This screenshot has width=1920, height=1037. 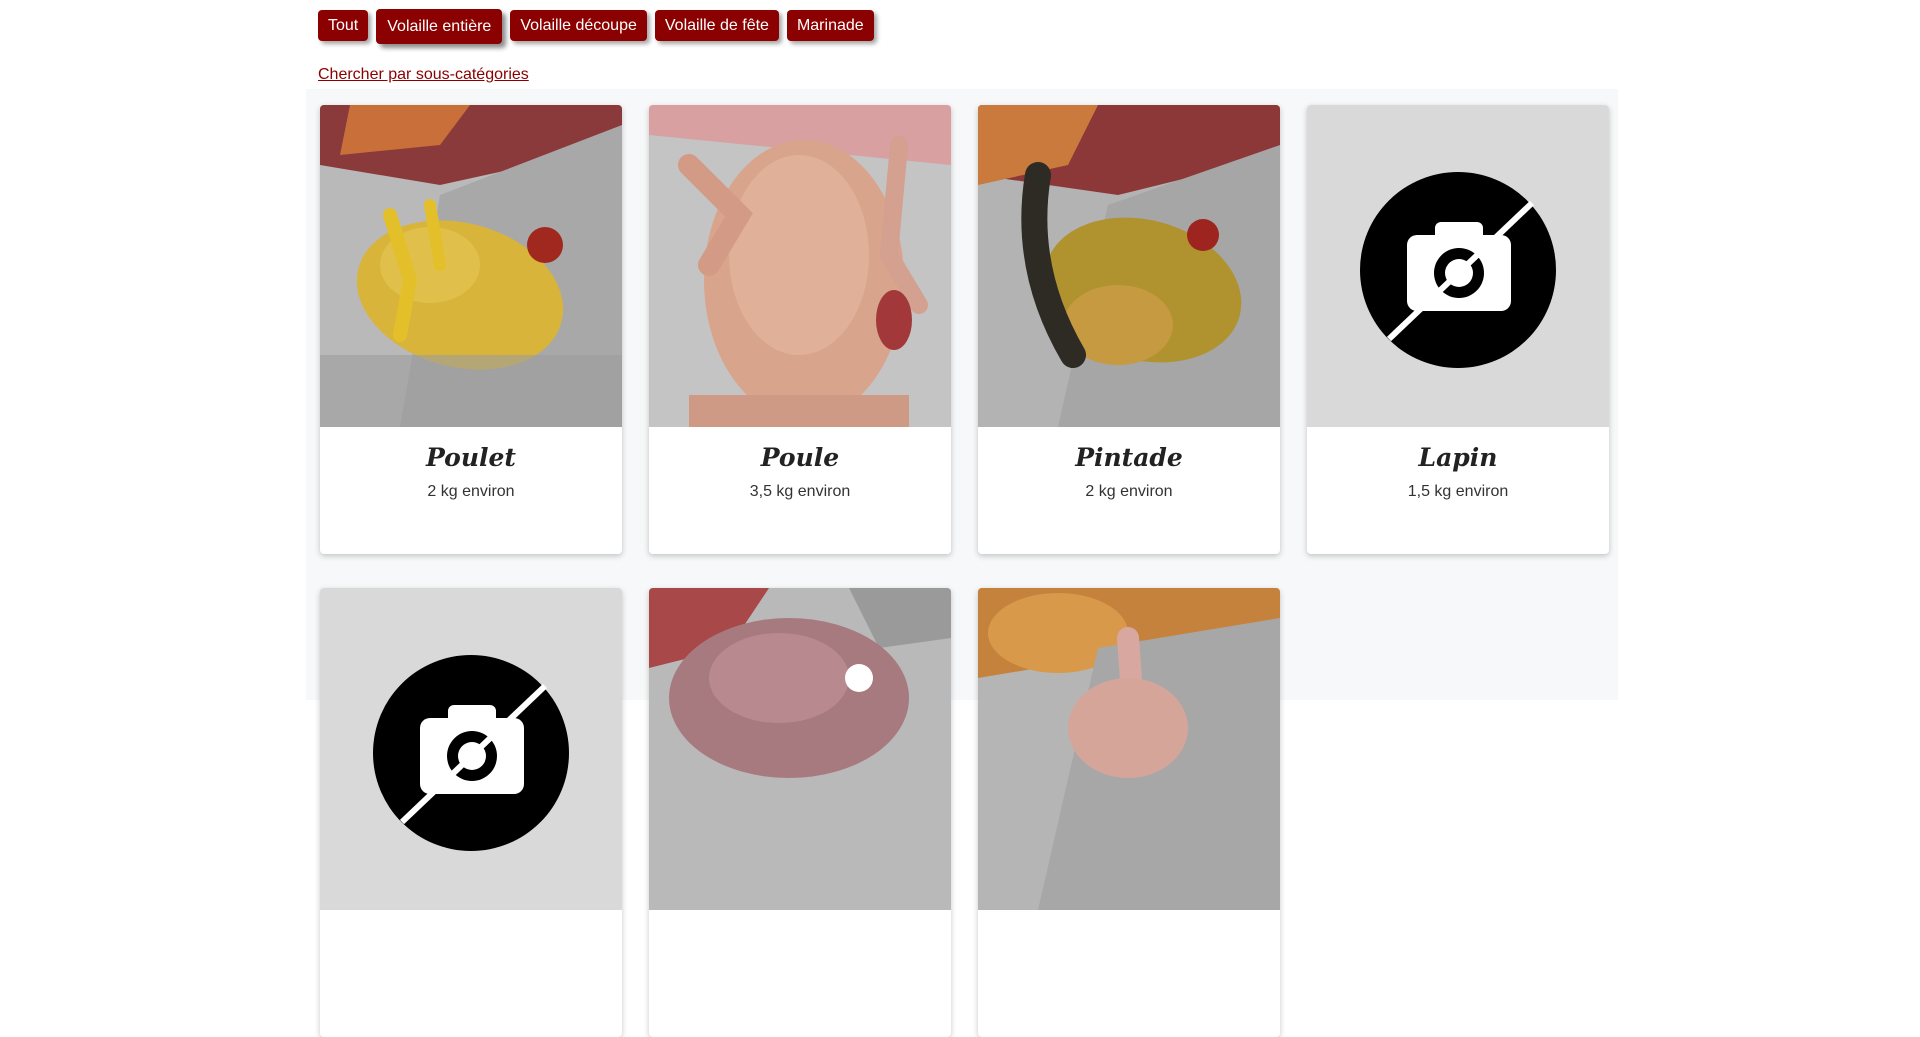 What do you see at coordinates (1458, 491) in the screenshot?
I see `product-weight: 1,5 kg environ` at bounding box center [1458, 491].